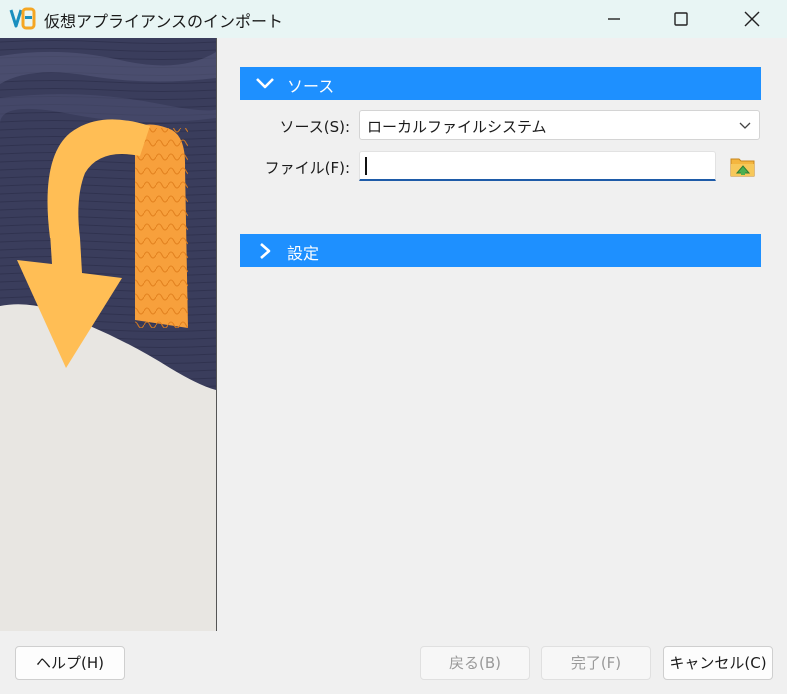  What do you see at coordinates (559, 125) in the screenshot?
I see `source-select: ローカルファイルシステム` at bounding box center [559, 125].